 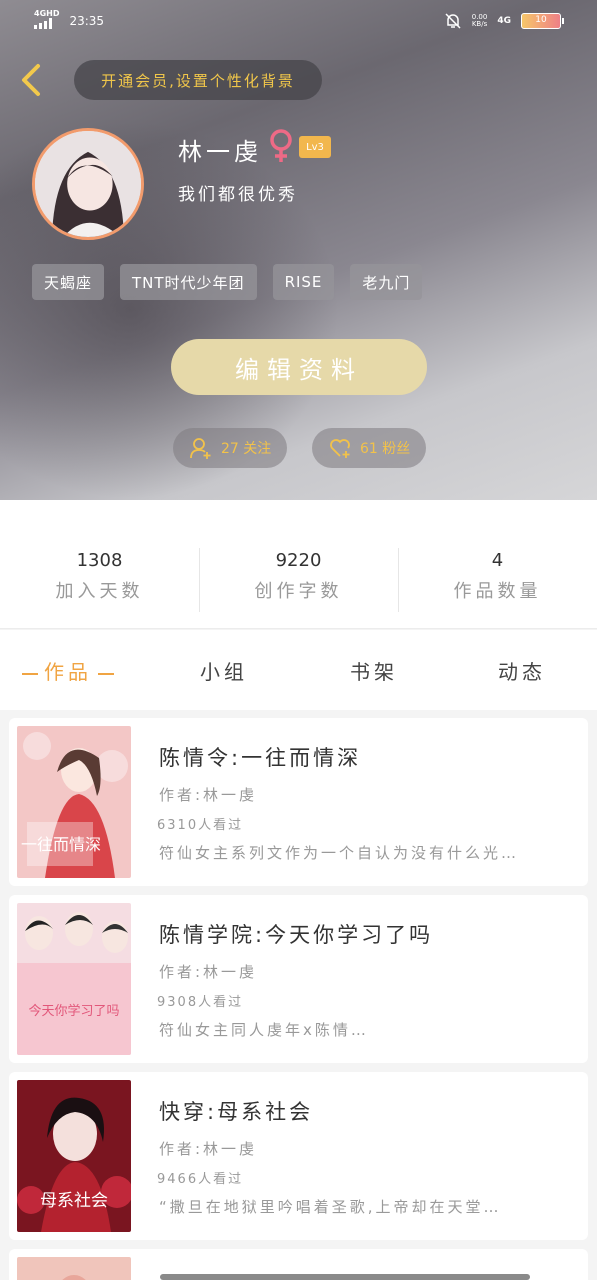 What do you see at coordinates (497, 560) in the screenshot?
I see `stat-value: 4` at bounding box center [497, 560].